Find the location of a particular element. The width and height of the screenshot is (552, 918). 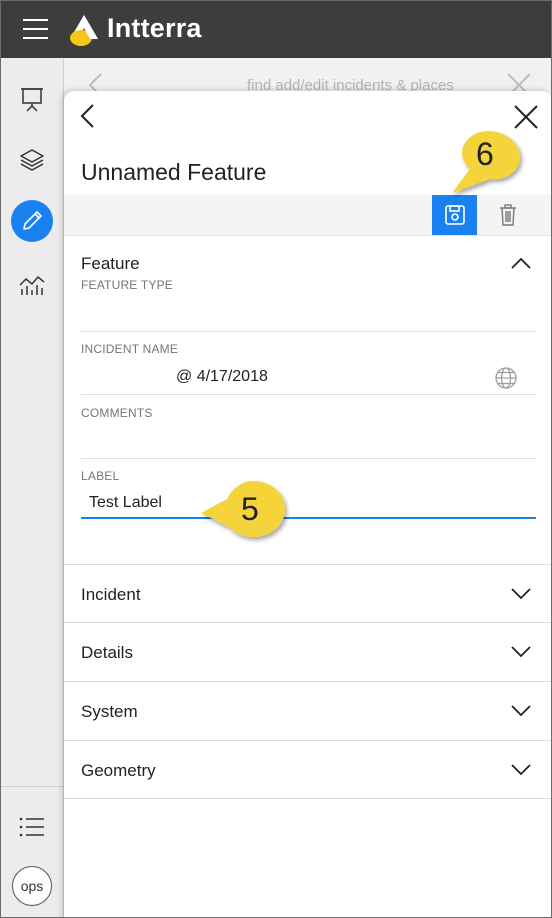

hamburger-menu-icon is located at coordinates (35, 29).